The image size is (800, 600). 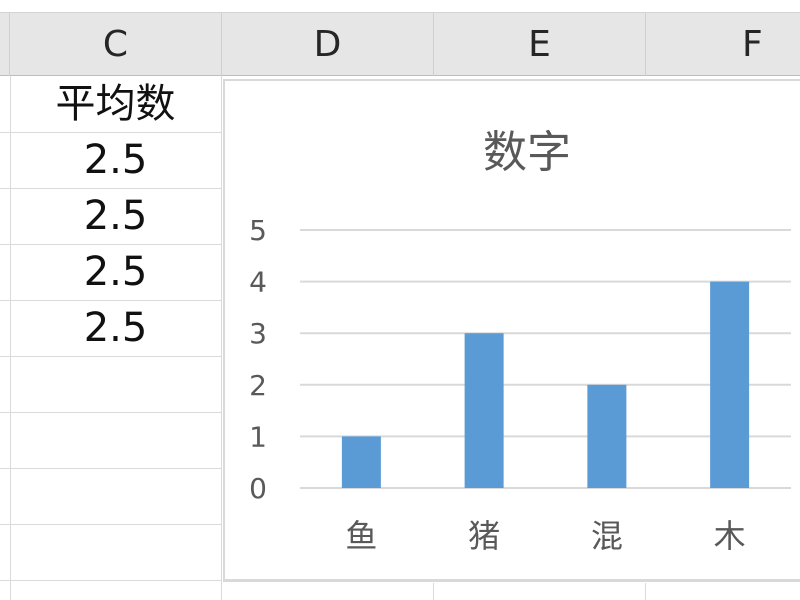 What do you see at coordinates (511, 591) in the screenshot?
I see `grid-below-chart` at bounding box center [511, 591].